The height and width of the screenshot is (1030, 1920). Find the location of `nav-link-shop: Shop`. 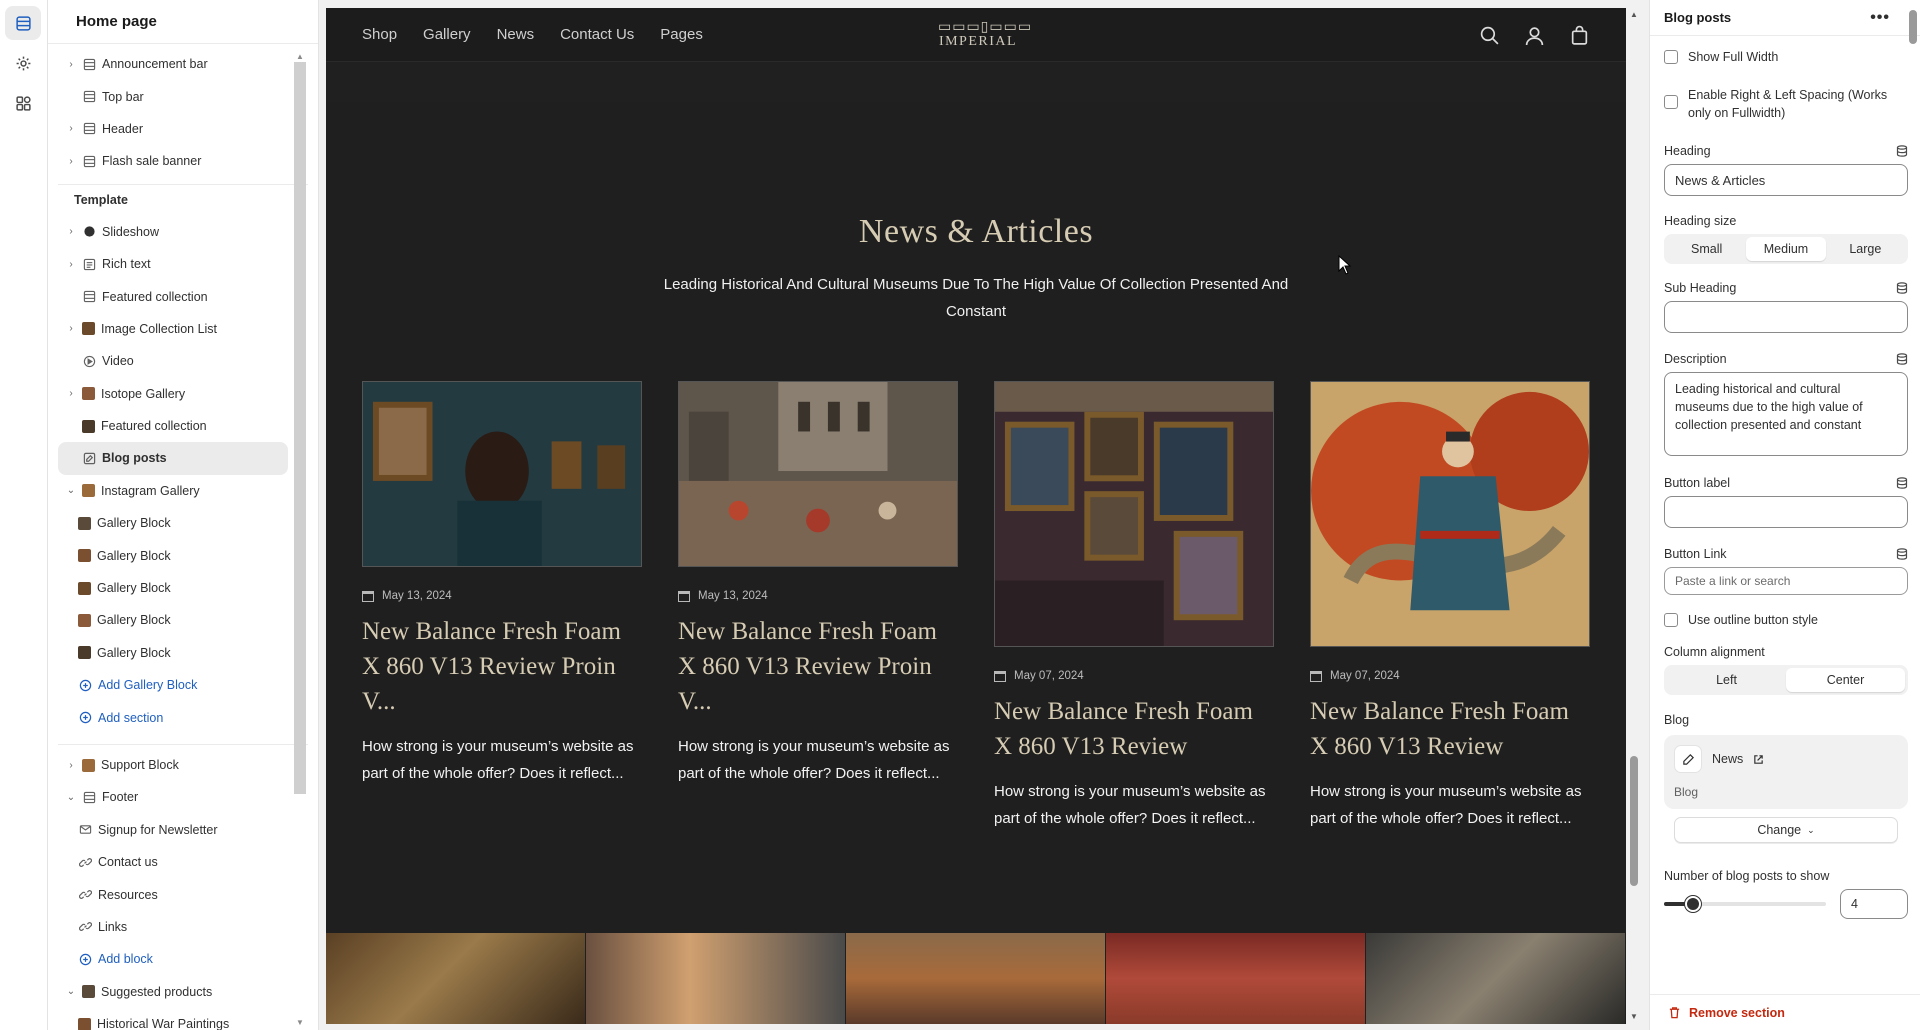

nav-link-shop: Shop is located at coordinates (379, 34).